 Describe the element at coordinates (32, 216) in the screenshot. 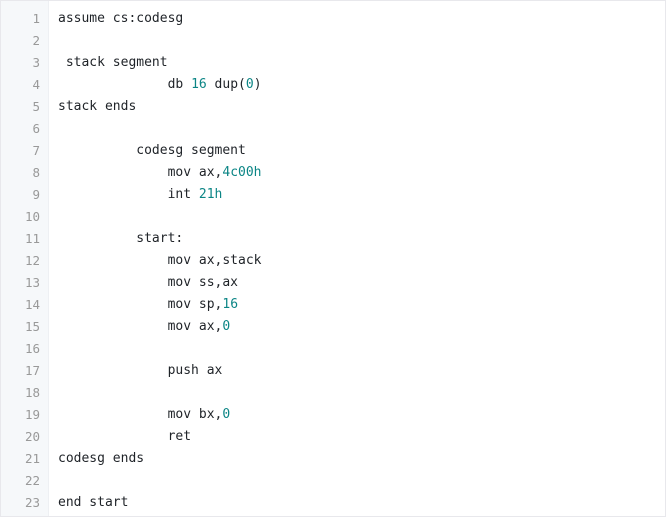

I see `line-number: 10` at that location.